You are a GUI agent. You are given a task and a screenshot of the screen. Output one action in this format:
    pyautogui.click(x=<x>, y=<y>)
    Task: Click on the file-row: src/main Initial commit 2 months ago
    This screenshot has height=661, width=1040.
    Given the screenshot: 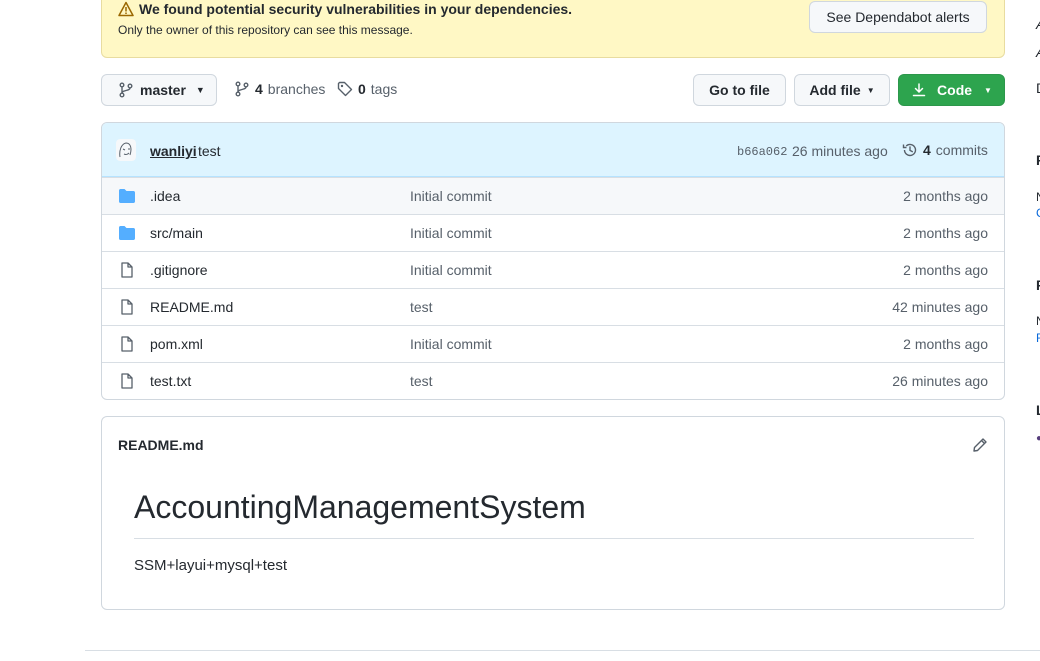 What is the action you would take?
    pyautogui.click(x=553, y=232)
    